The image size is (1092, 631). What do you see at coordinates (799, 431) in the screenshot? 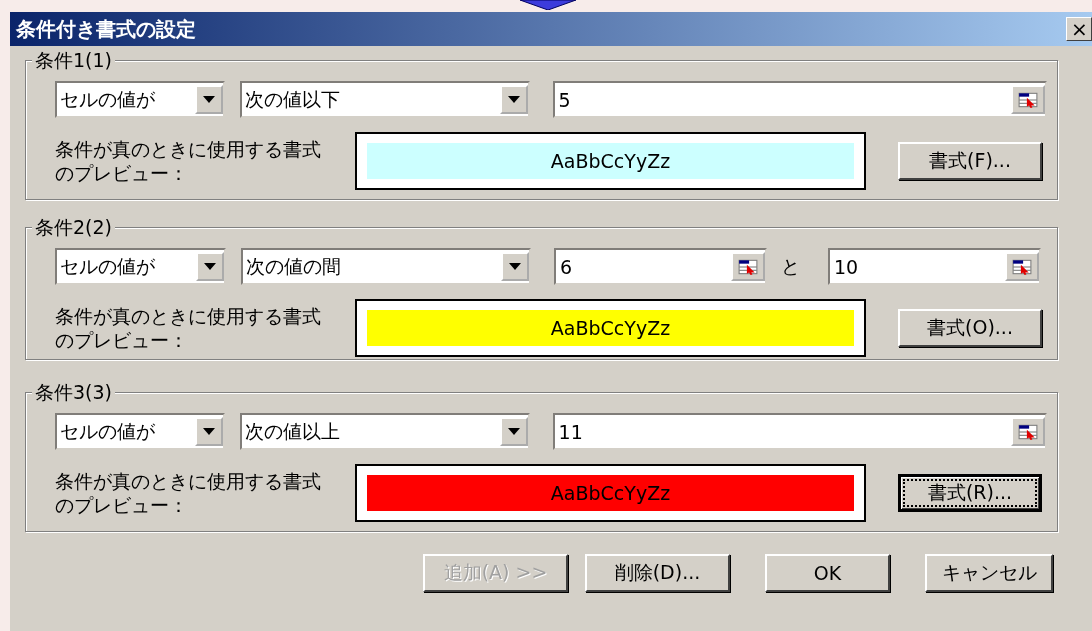
I see `value-field: 11` at bounding box center [799, 431].